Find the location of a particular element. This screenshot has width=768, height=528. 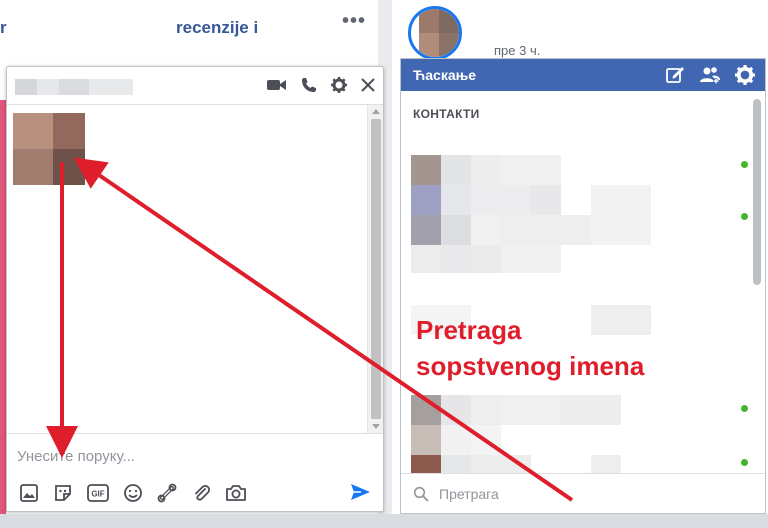

annotation-line-1: Pretraga is located at coordinates (469, 330).